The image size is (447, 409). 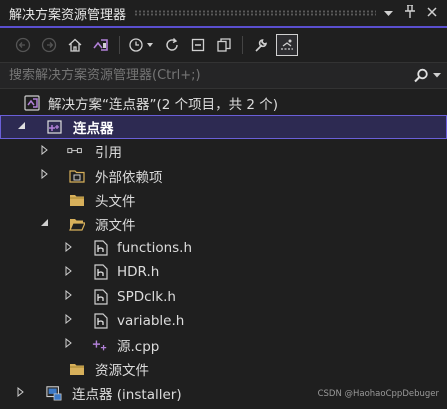 I want to click on vs-solution-icon, so click(x=100, y=45).